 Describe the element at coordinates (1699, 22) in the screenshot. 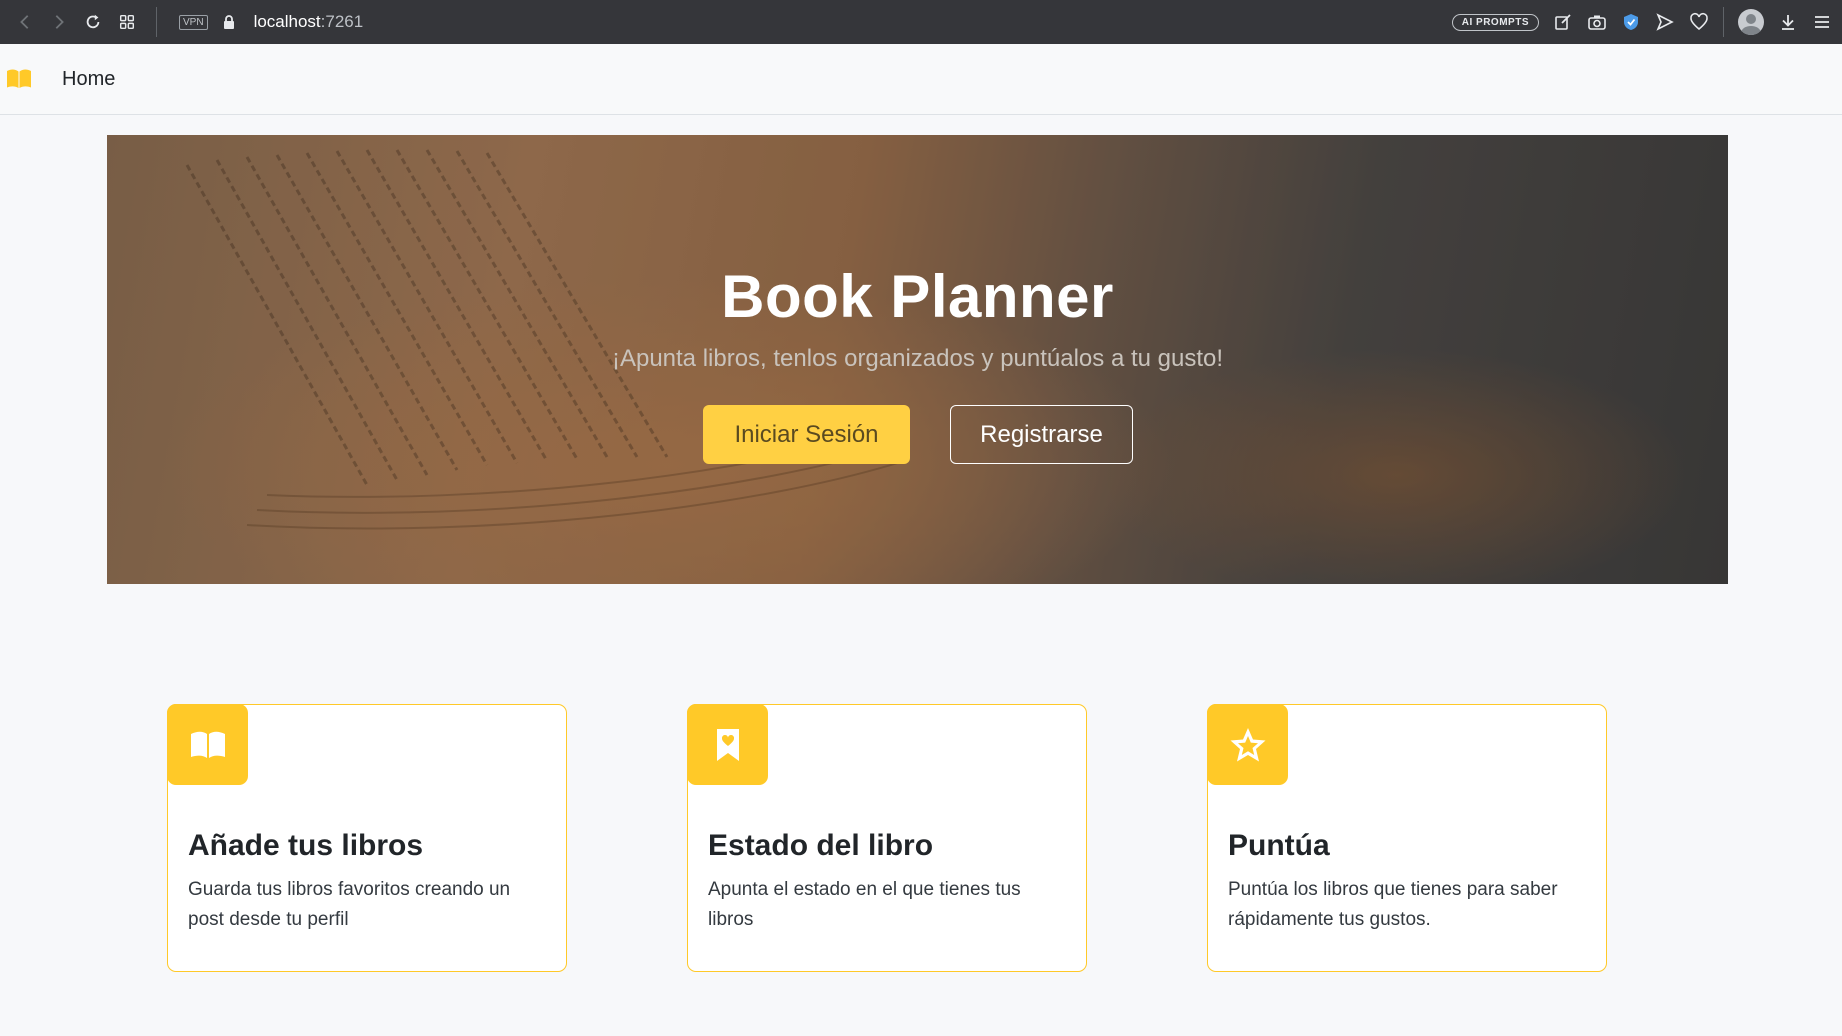

I see `heart-icon` at that location.